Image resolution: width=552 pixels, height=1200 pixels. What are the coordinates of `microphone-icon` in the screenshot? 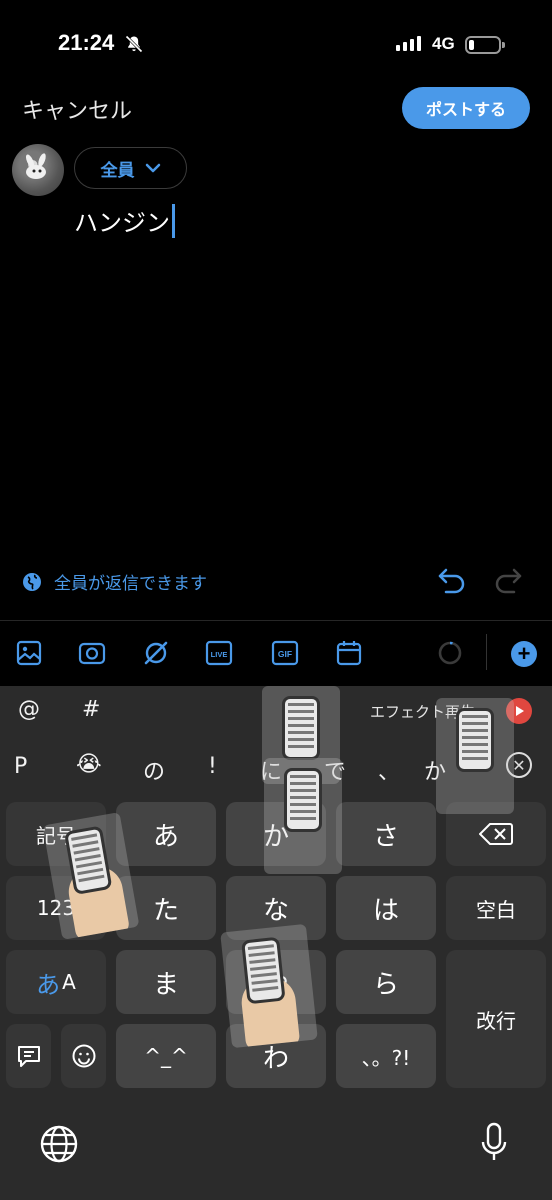 It's located at (494, 1143).